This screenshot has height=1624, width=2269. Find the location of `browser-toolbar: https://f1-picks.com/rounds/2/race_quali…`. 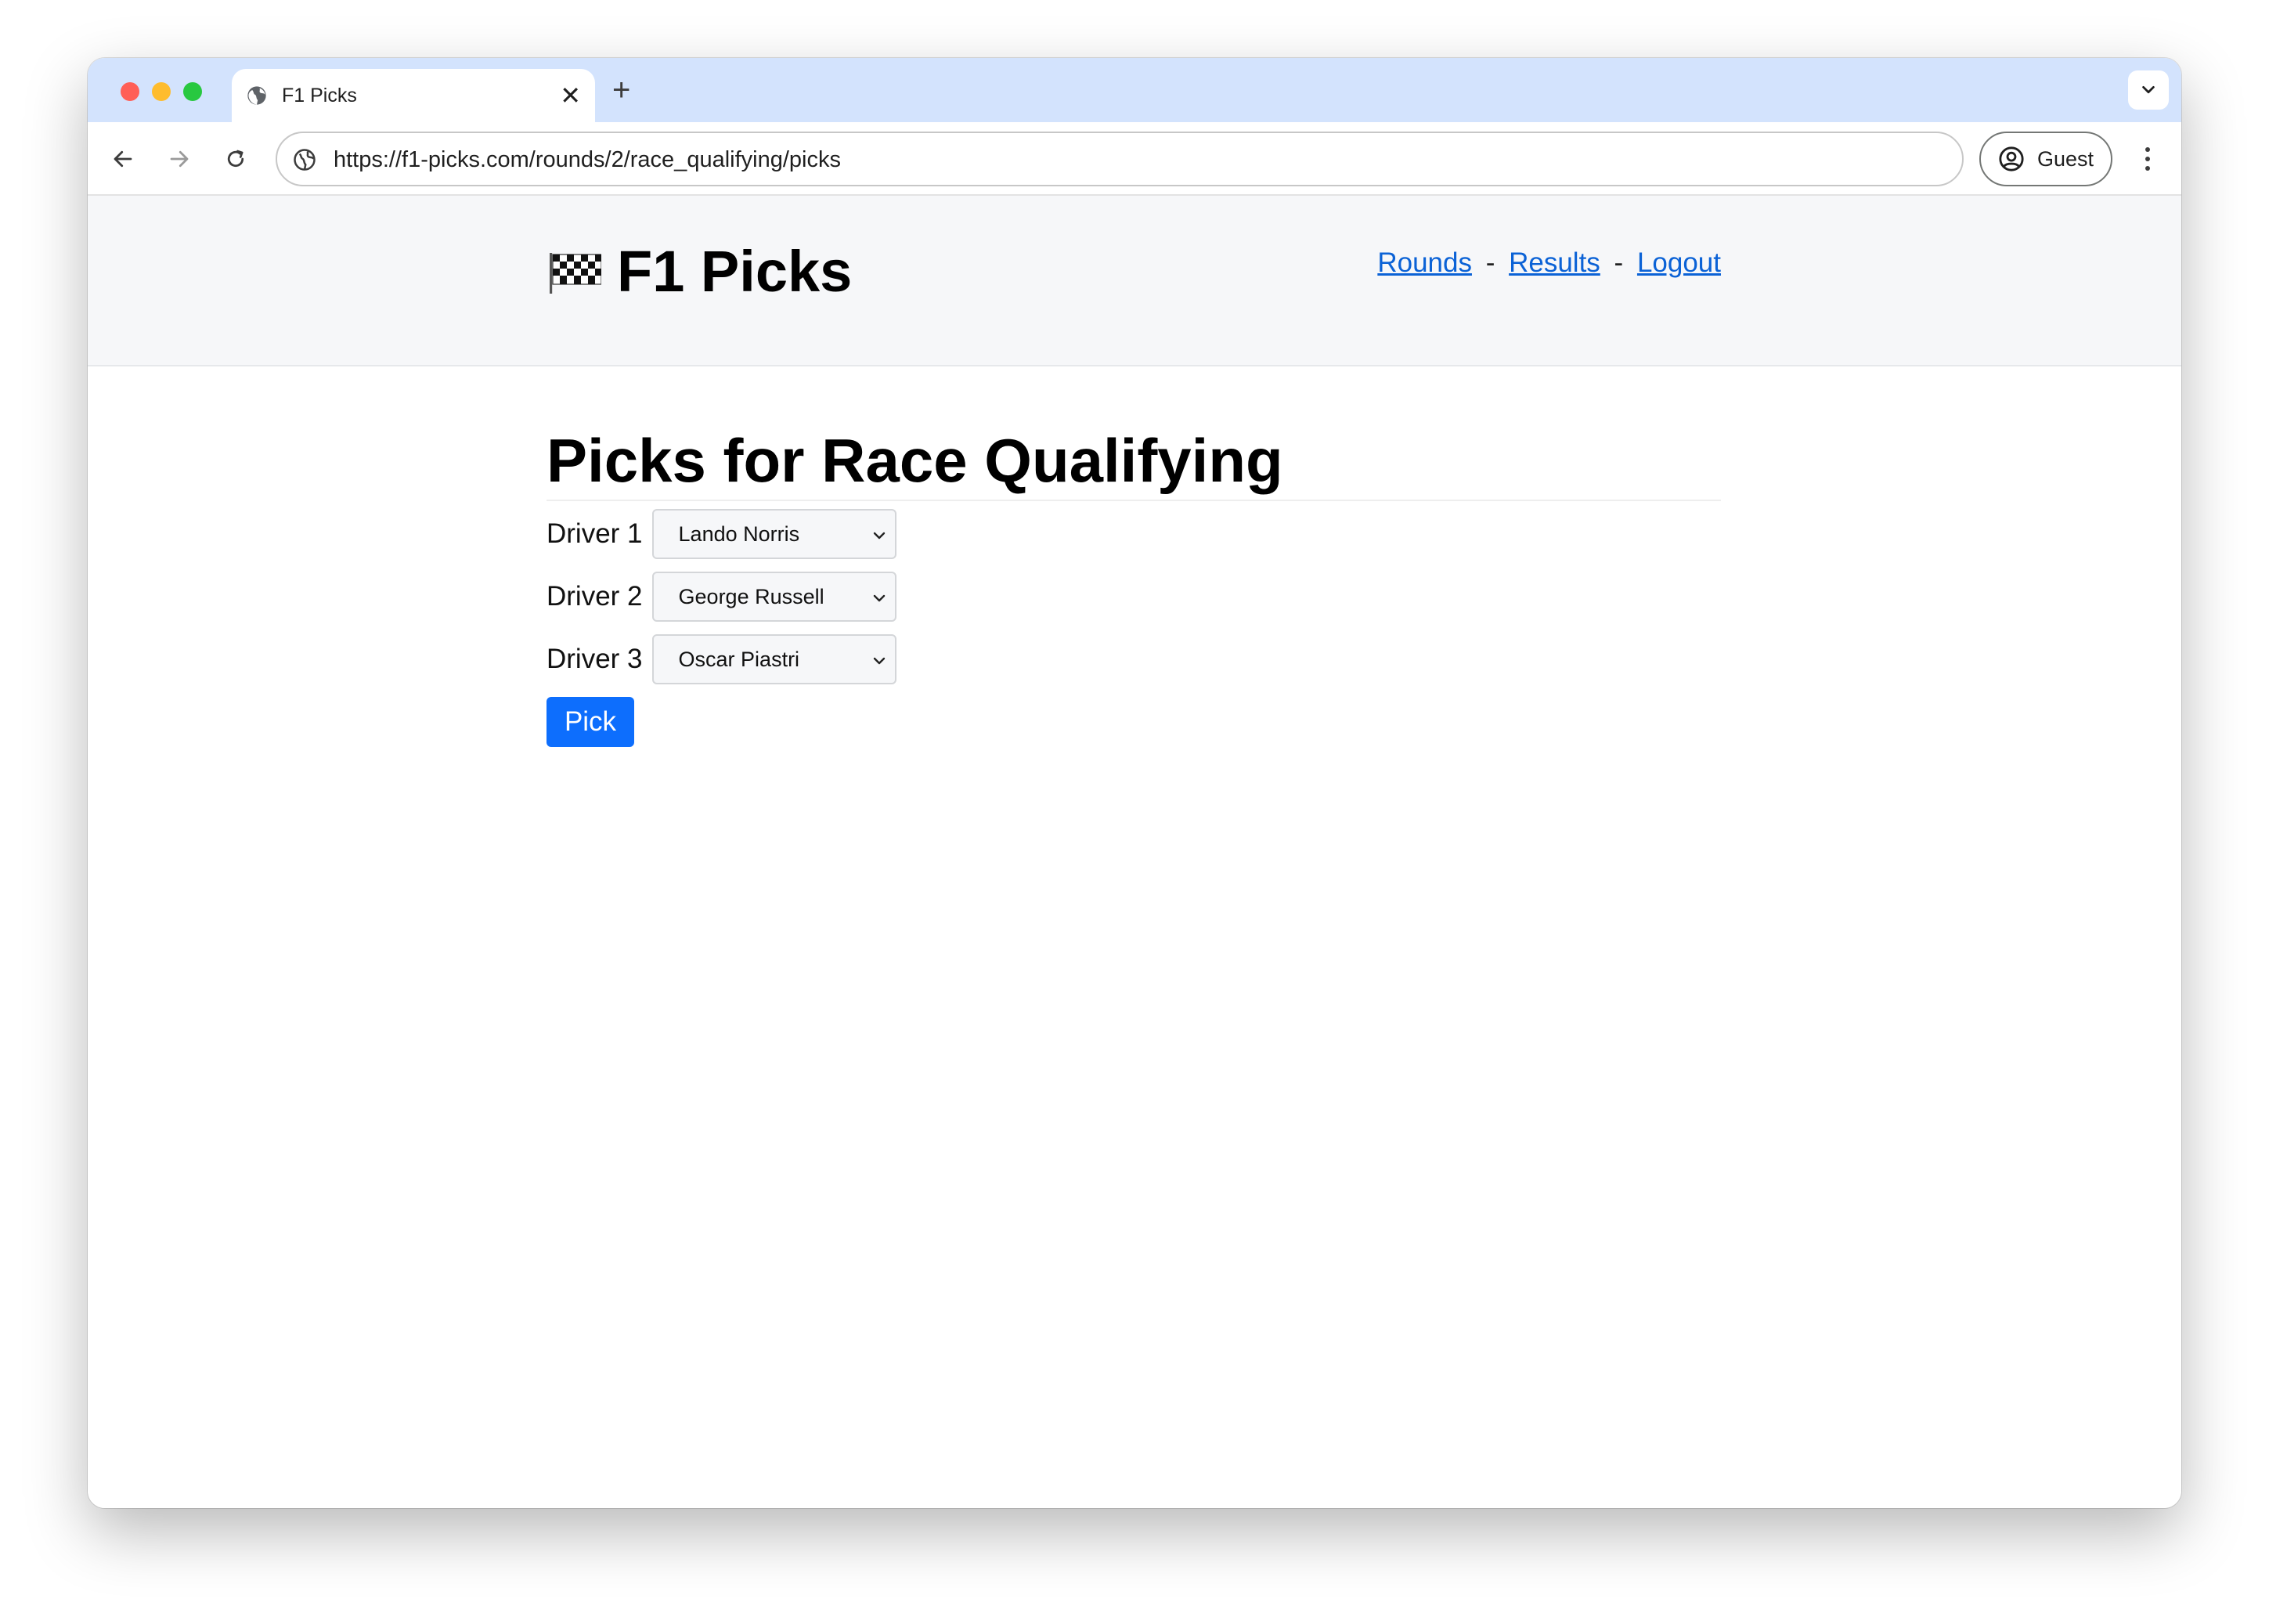

browser-toolbar: https://f1-picks.com/rounds/2/race_quali… is located at coordinates (1134, 159).